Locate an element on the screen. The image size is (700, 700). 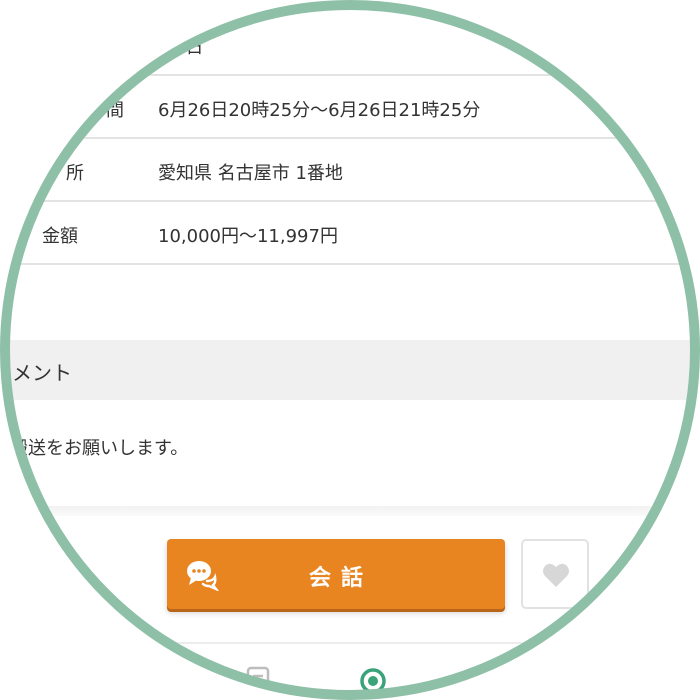
comment-section-title: コメント is located at coordinates (36, 373).